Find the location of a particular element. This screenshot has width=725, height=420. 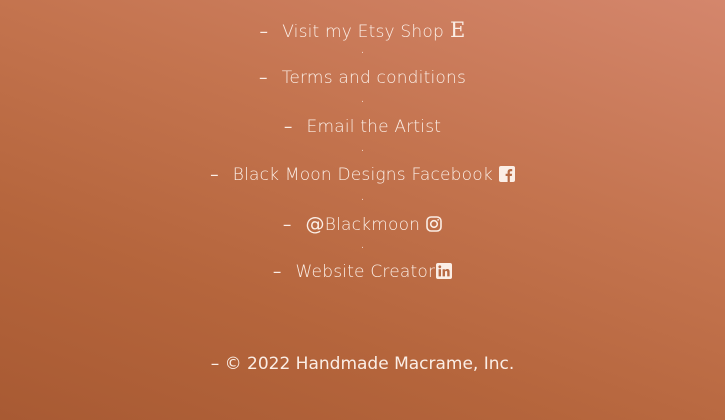

copyright-text: – © 2022 Handmade Macrame, Inc. is located at coordinates (362, 364).